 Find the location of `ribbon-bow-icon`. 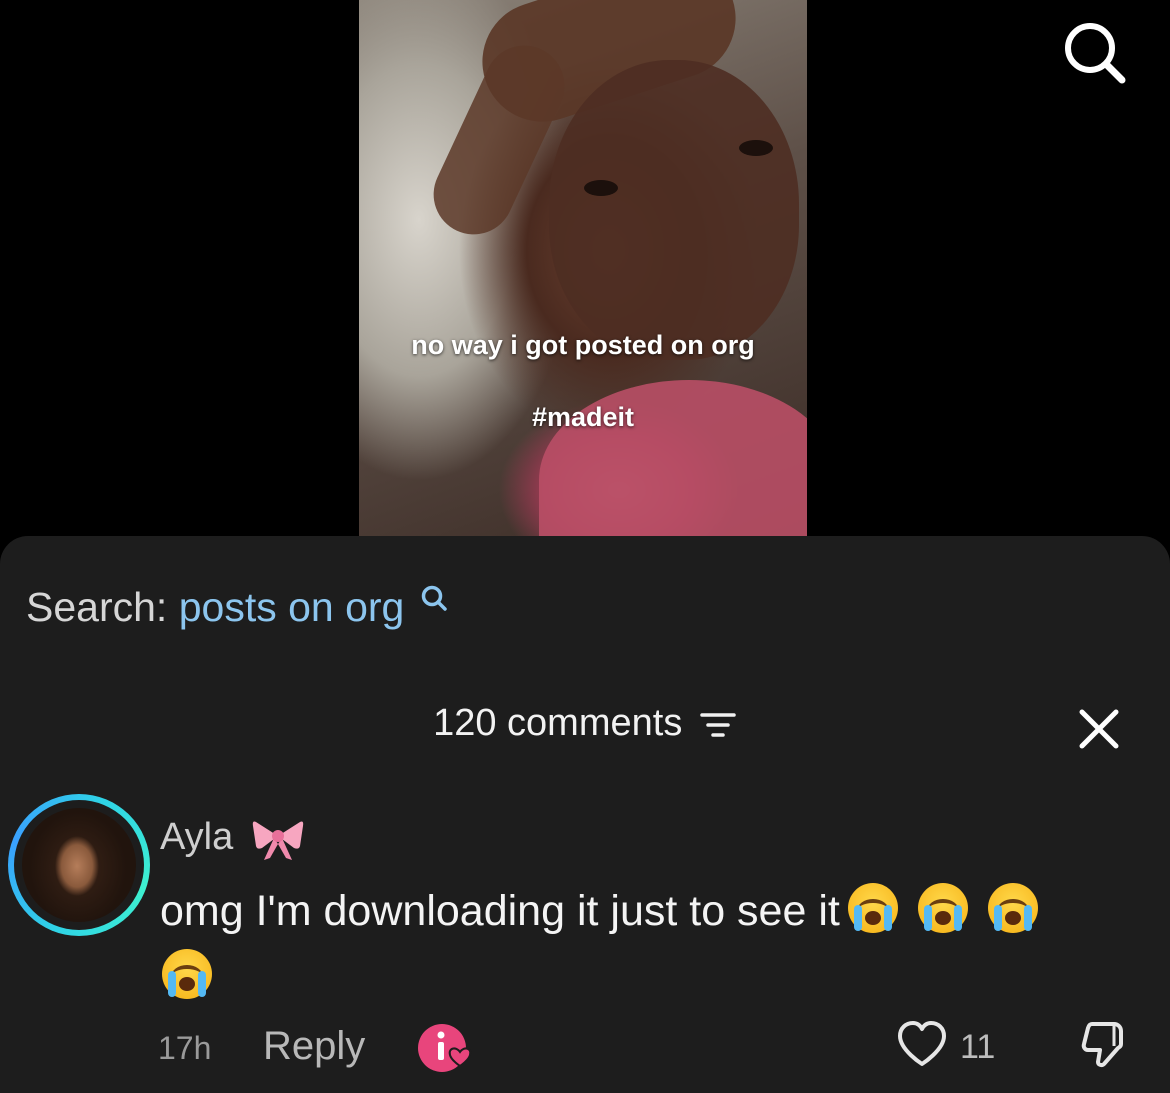

ribbon-bow-icon is located at coordinates (278, 840).